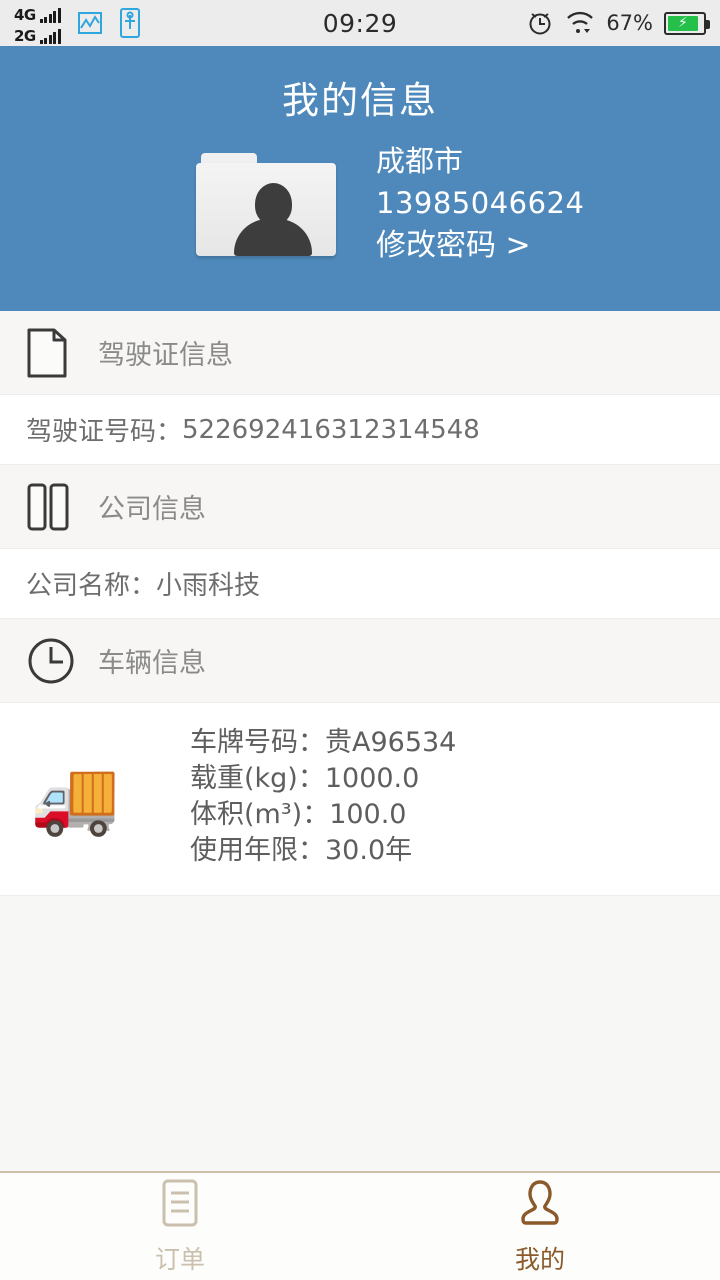 The height and width of the screenshot is (1280, 720). I want to click on status-bar: 4G 2G 09:29 67% ⚡, so click(360, 23).